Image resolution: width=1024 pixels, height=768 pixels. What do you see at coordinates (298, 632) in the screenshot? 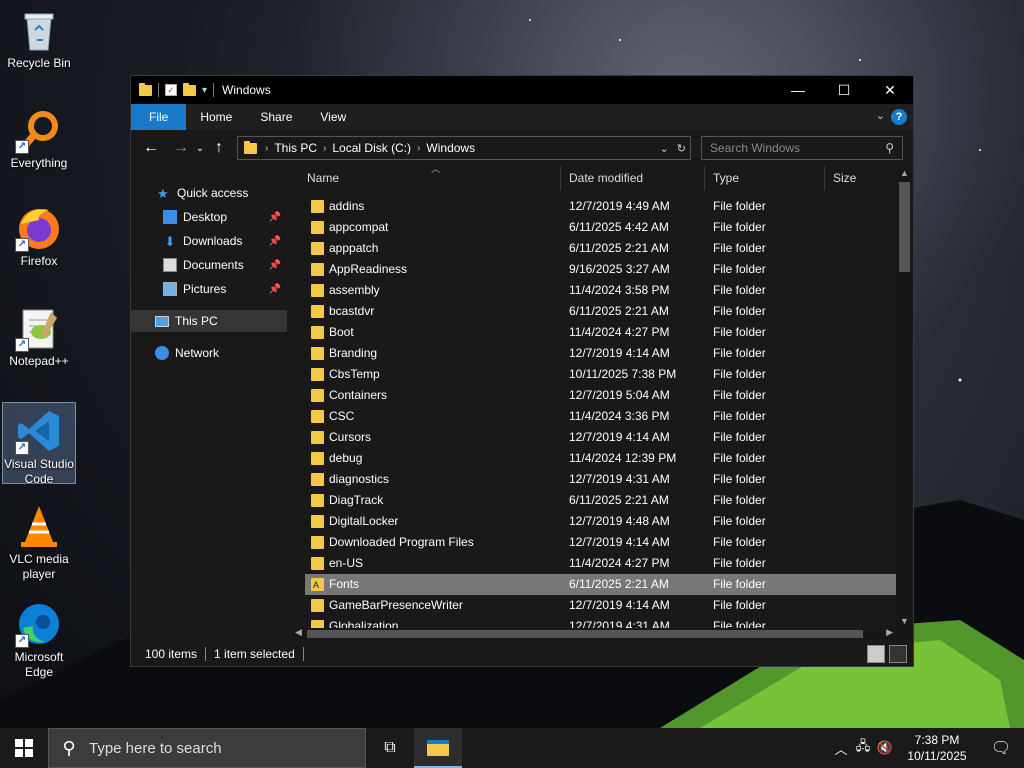
I see `scroll-left-icon: ◀` at bounding box center [298, 632].